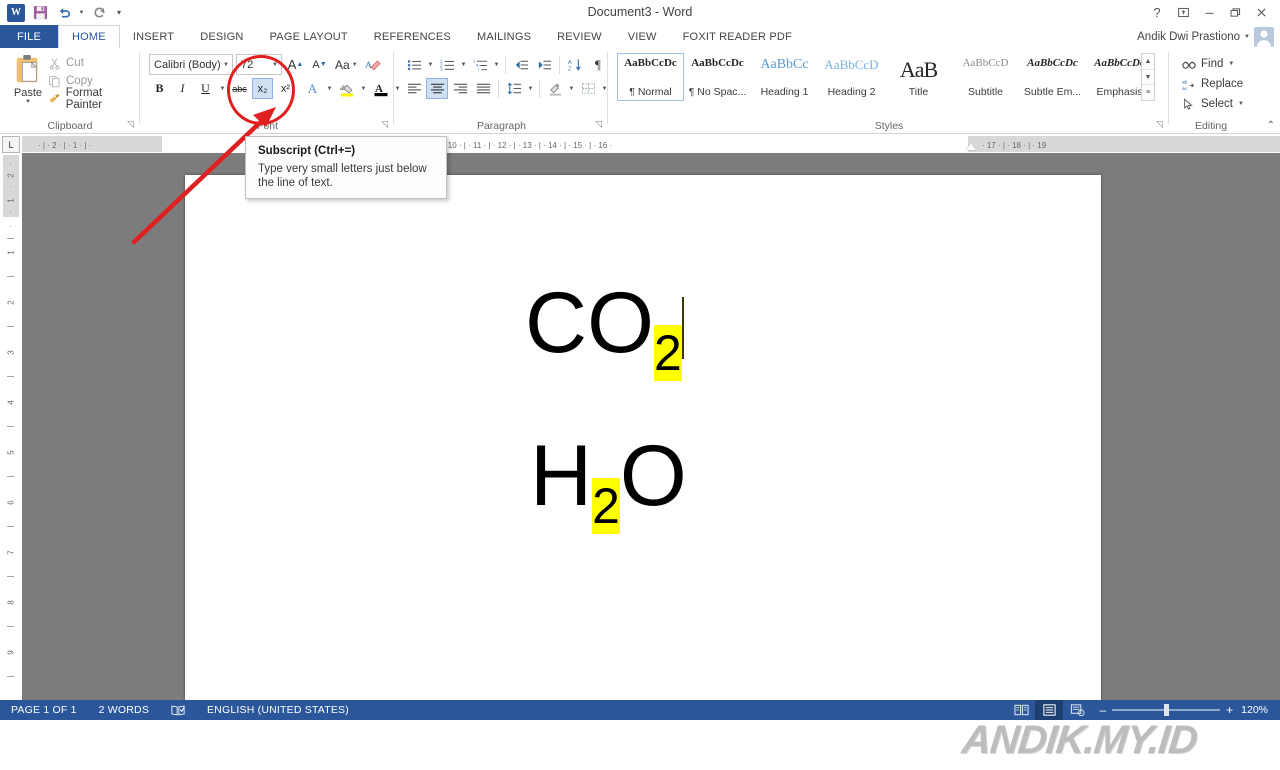 This screenshot has height=770, width=1280. What do you see at coordinates (642, 36) in the screenshot?
I see `tab-view: VIEW` at bounding box center [642, 36].